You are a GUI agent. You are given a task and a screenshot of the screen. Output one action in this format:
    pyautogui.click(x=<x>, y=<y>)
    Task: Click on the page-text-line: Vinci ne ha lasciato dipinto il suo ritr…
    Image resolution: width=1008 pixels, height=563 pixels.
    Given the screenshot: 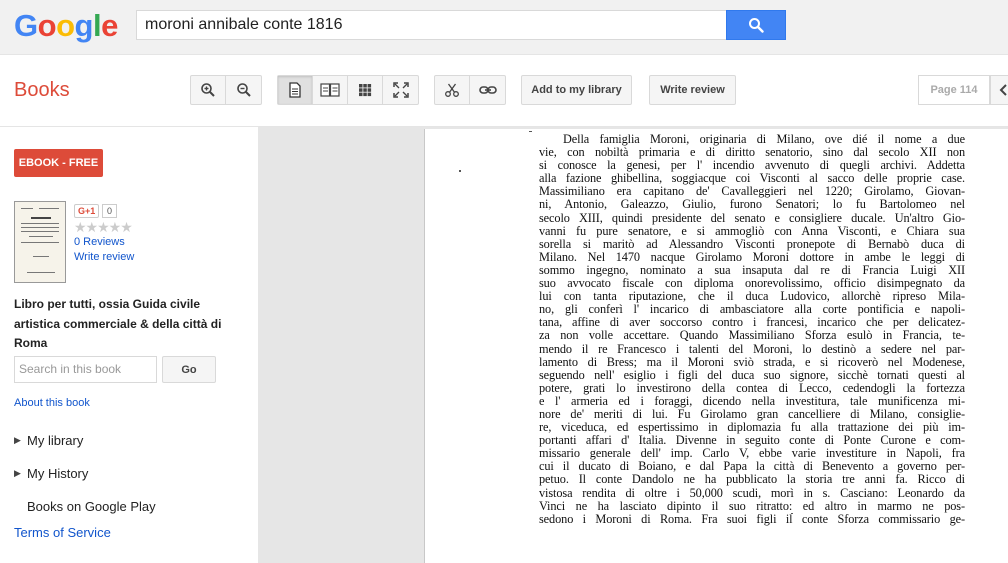 What is the action you would take?
    pyautogui.click(x=752, y=505)
    